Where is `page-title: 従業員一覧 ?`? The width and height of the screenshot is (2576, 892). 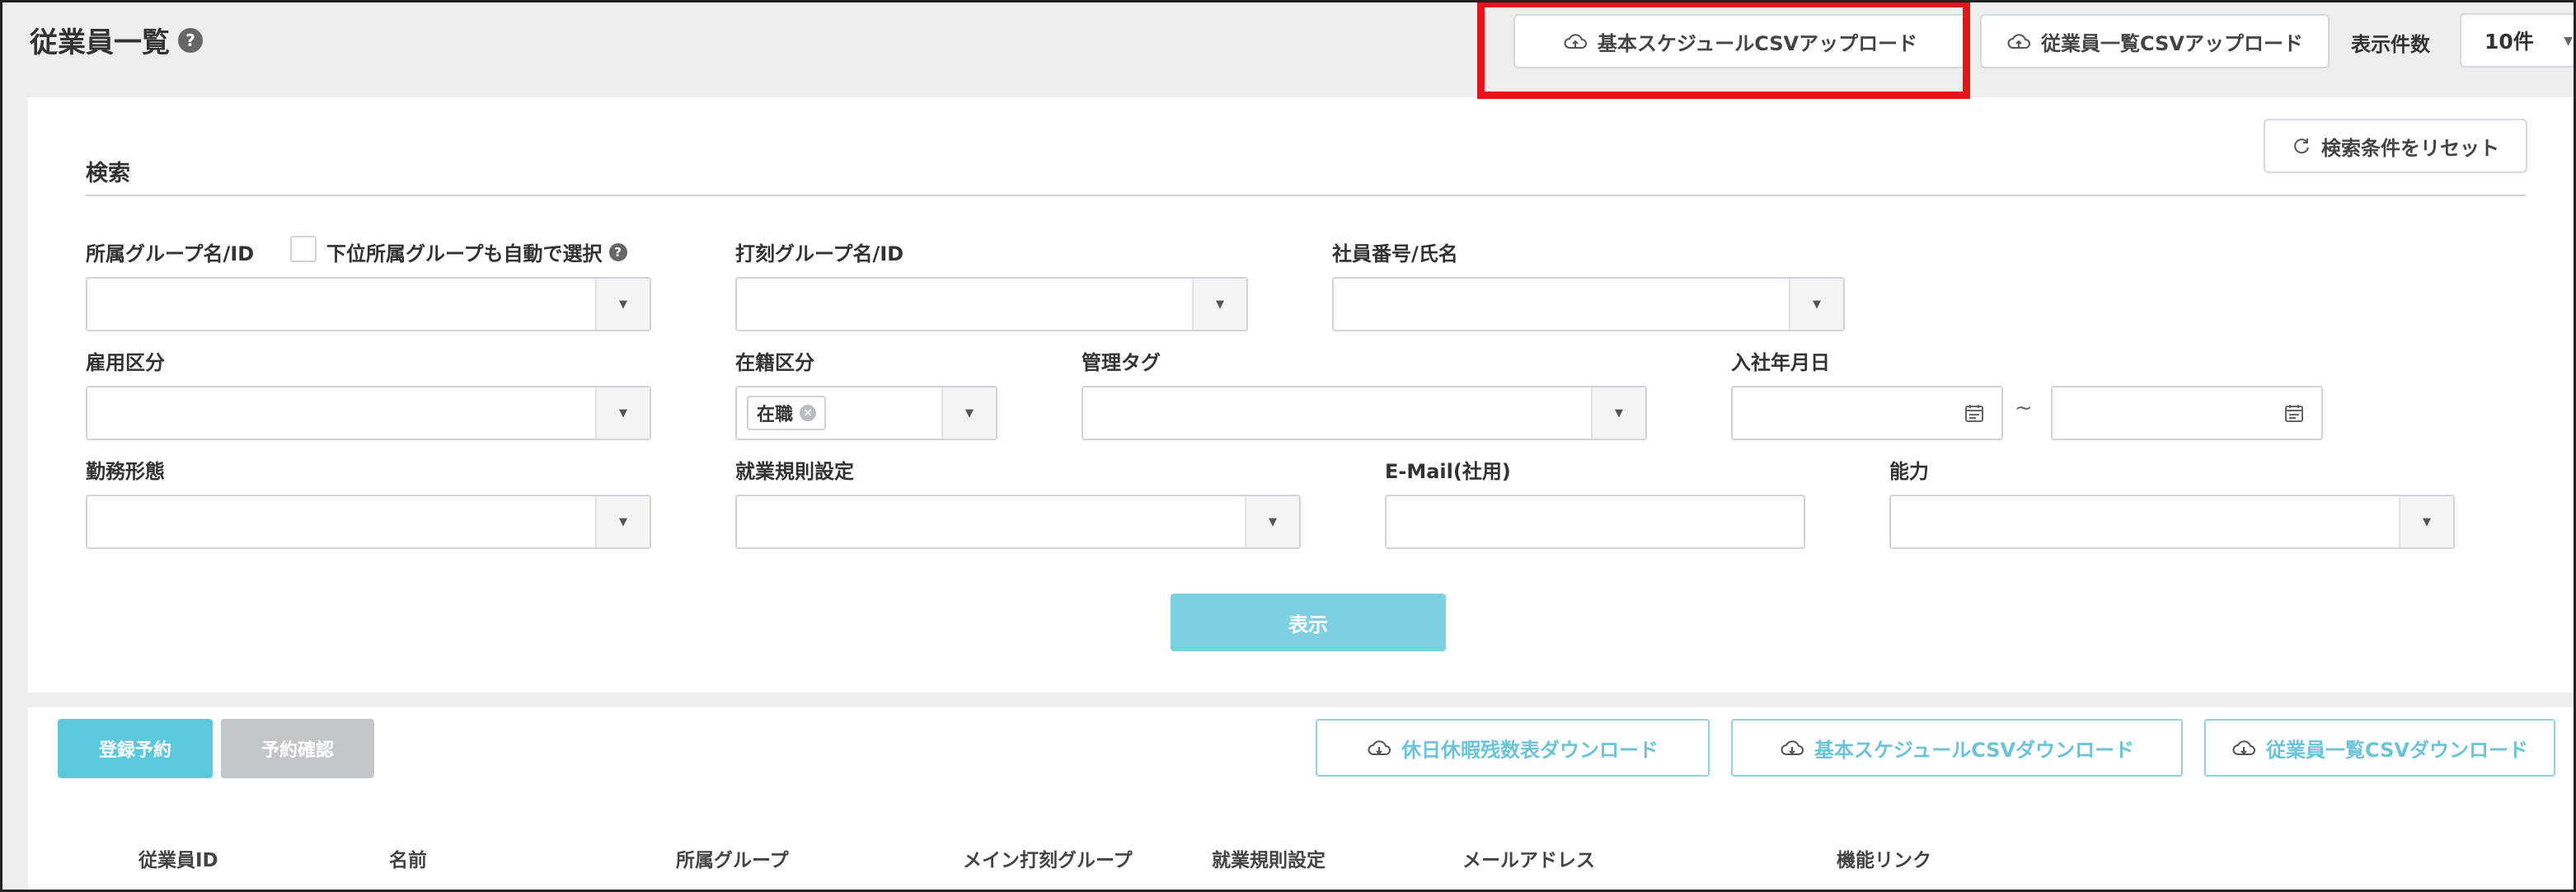 page-title: 従業員一覧 ? is located at coordinates (117, 40).